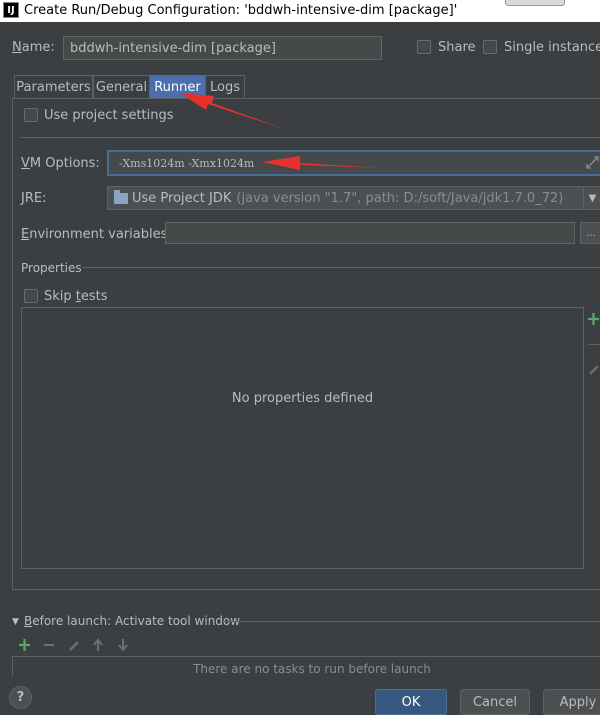 Image resolution: width=600 pixels, height=715 pixels. Describe the element at coordinates (411, 702) in the screenshot. I see `ok-button: OK` at that location.